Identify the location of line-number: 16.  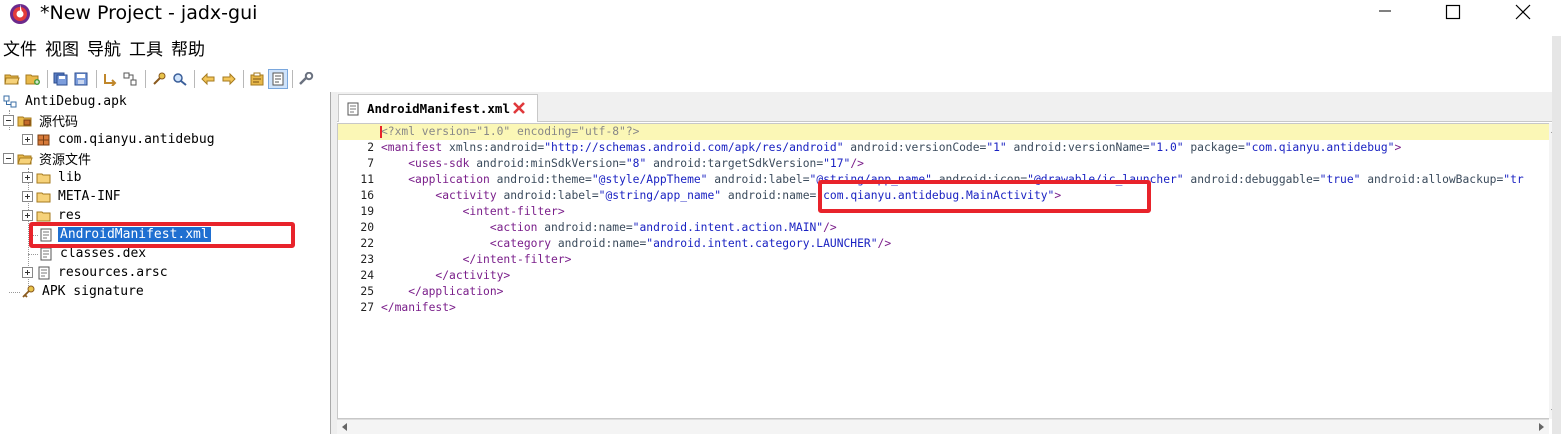
(367, 195).